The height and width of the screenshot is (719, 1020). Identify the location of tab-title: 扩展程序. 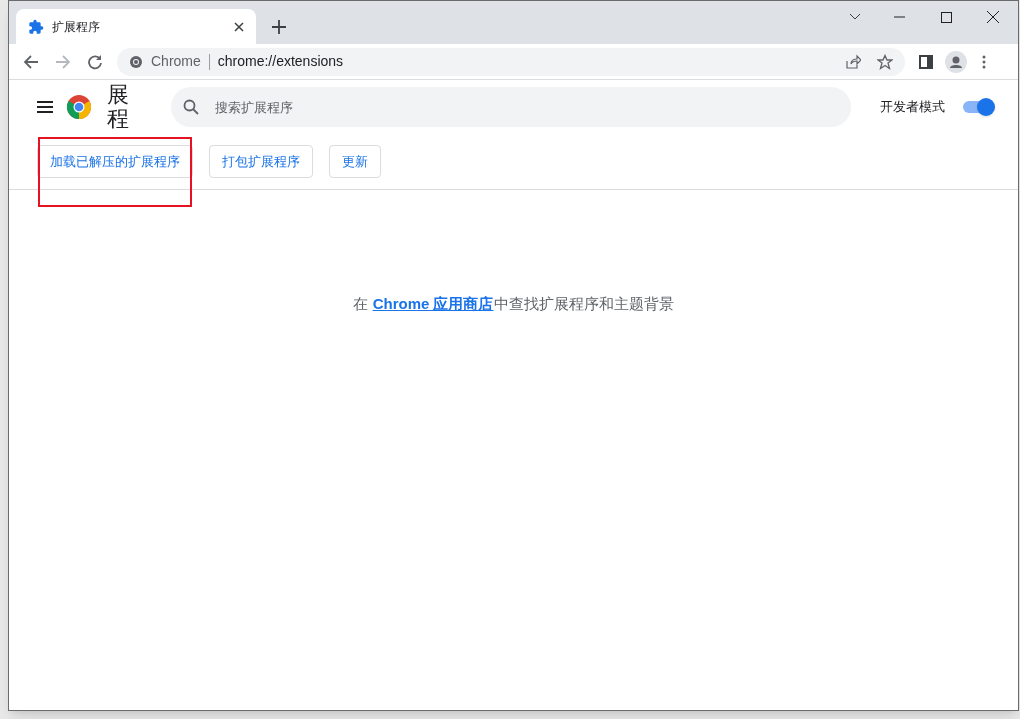
(76, 27).